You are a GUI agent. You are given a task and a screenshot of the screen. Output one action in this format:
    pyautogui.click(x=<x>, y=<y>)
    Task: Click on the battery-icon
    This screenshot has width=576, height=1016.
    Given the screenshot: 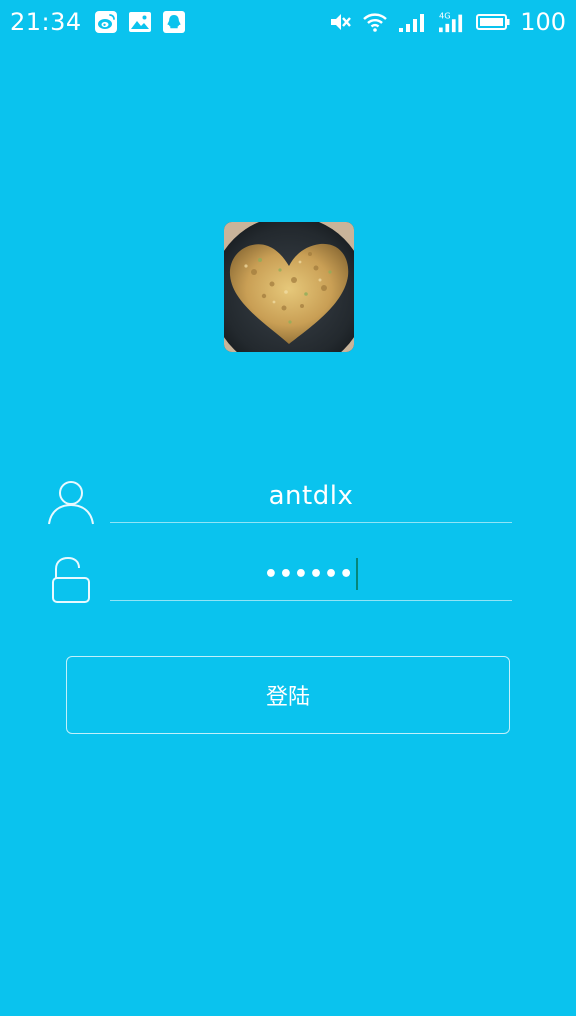 What is the action you would take?
    pyautogui.click(x=493, y=22)
    